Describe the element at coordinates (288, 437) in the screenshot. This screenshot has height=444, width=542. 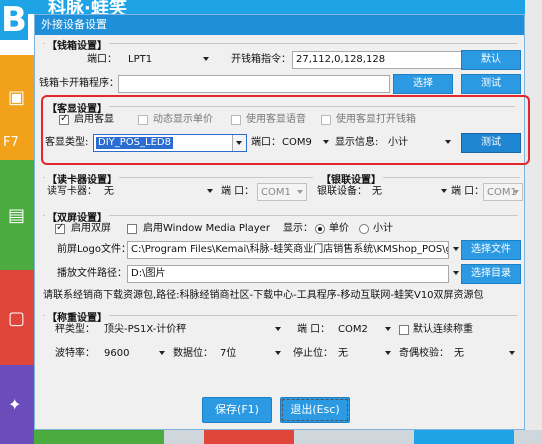
I see `app-bottom-strip` at that location.